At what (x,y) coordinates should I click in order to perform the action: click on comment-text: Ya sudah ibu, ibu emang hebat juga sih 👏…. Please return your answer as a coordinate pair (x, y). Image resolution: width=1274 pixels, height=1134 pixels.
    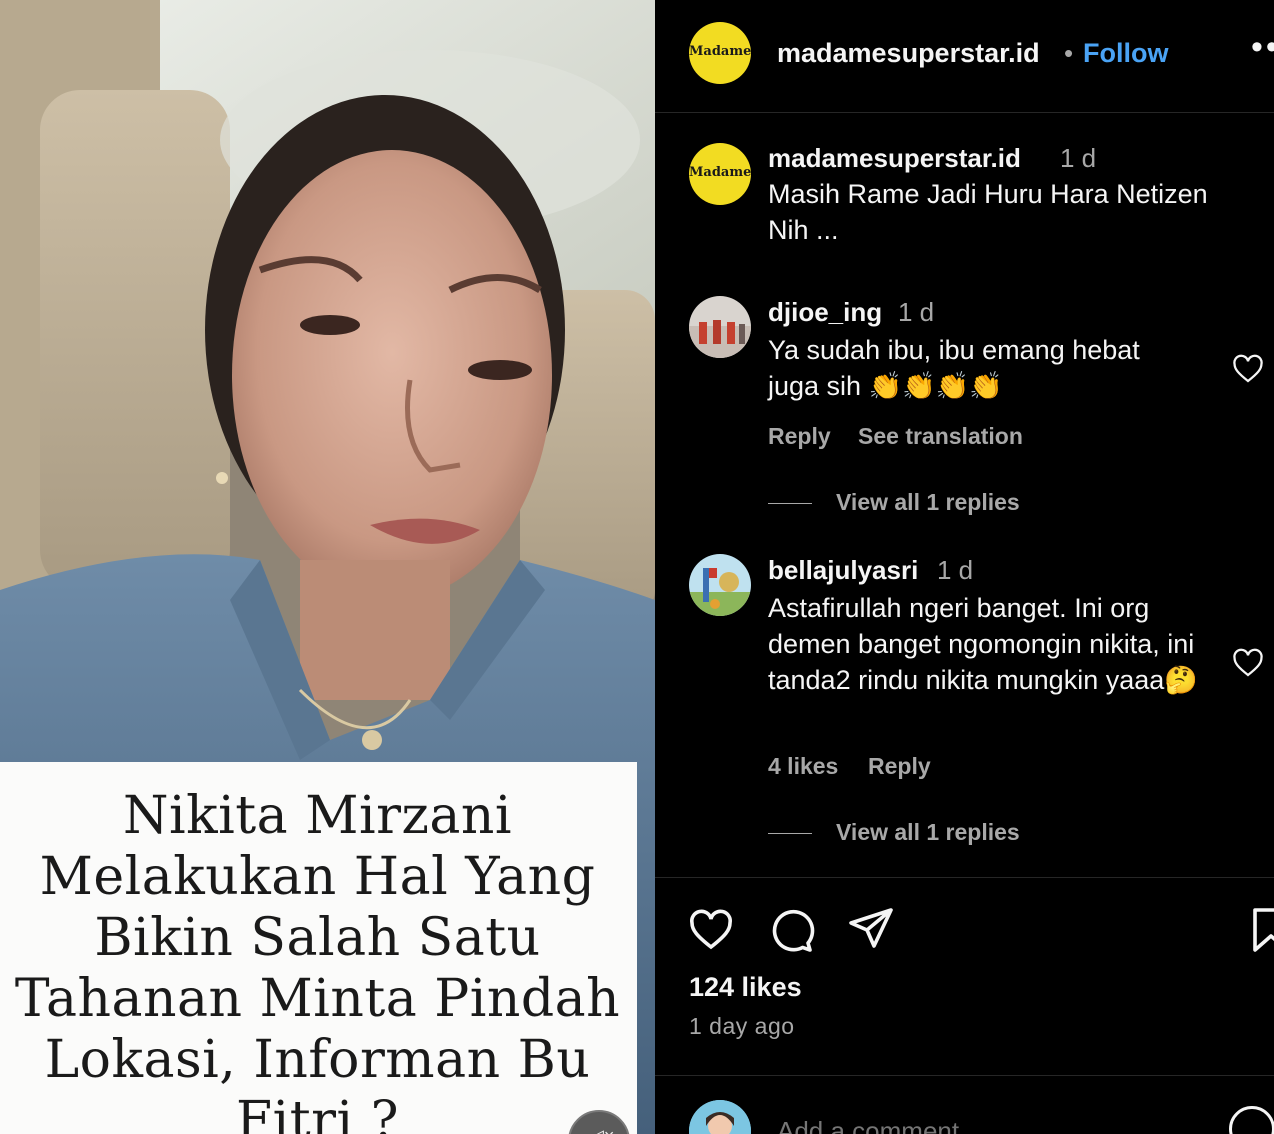
    Looking at the image, I should click on (954, 368).